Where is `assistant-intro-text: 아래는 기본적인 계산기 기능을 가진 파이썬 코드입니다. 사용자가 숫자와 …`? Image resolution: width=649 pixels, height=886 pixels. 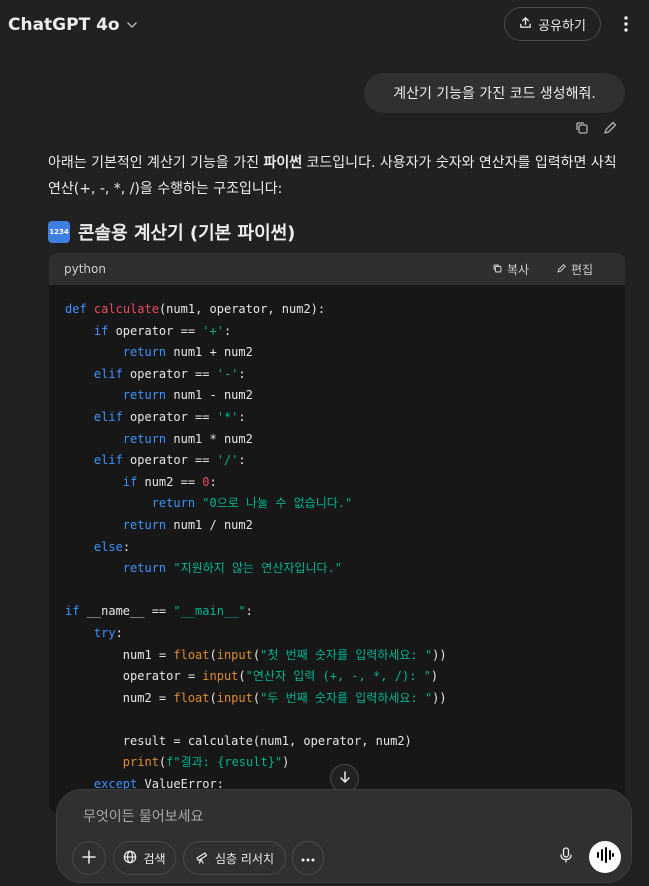 assistant-intro-text: 아래는 기본적인 계산기 기능을 가진 파이썬 코드입니다. 사용자가 숫자와 … is located at coordinates (338, 176).